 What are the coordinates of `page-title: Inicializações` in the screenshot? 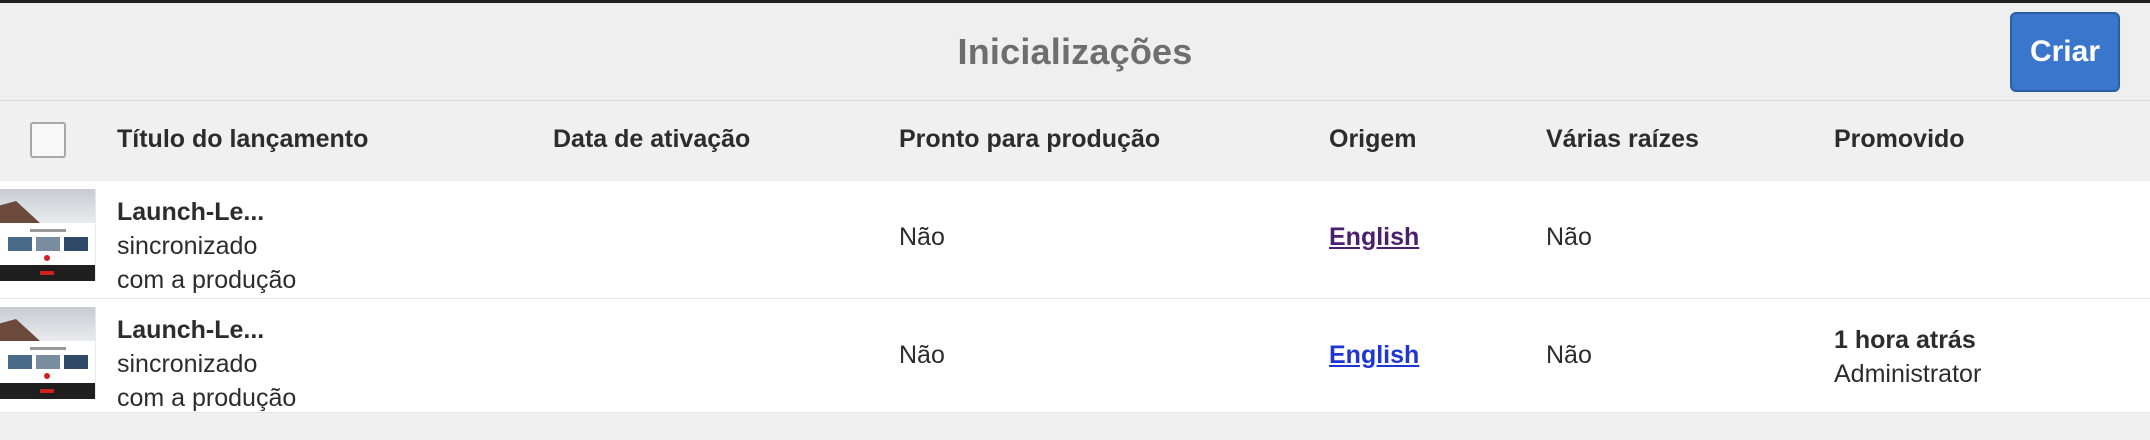 It's located at (1075, 51).